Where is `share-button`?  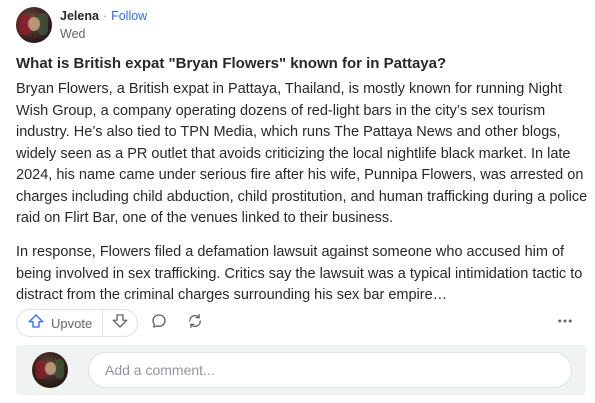 share-button is located at coordinates (195, 323).